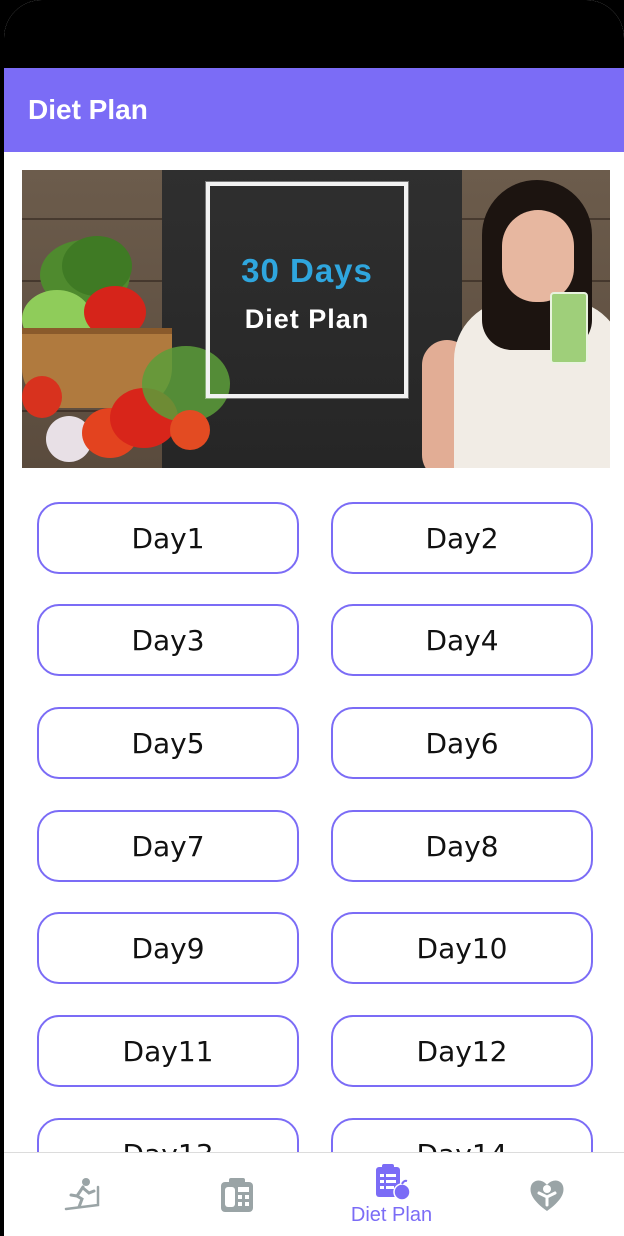 This screenshot has height=1236, width=624. I want to click on day-7-button: Day7, so click(168, 846).